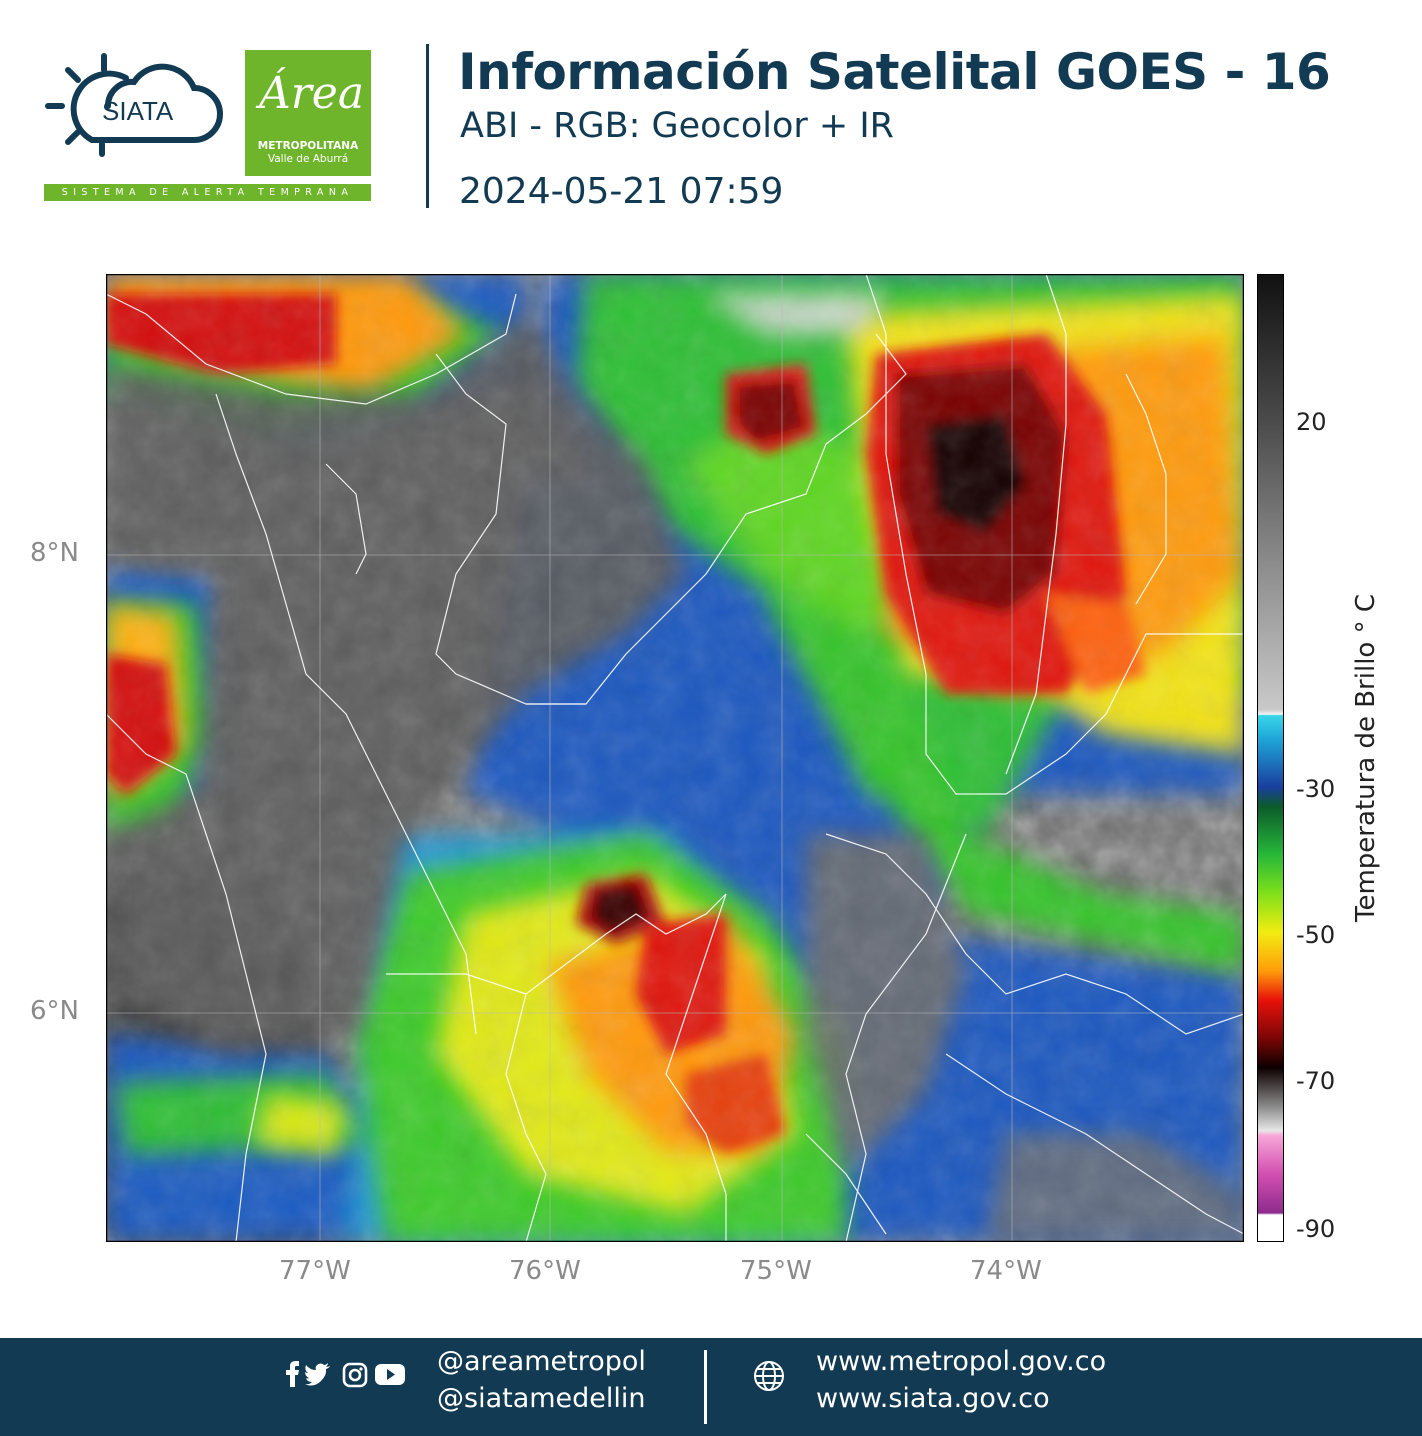 The image size is (1422, 1436). I want to click on lon-label-77w: 77°W, so click(315, 1271).